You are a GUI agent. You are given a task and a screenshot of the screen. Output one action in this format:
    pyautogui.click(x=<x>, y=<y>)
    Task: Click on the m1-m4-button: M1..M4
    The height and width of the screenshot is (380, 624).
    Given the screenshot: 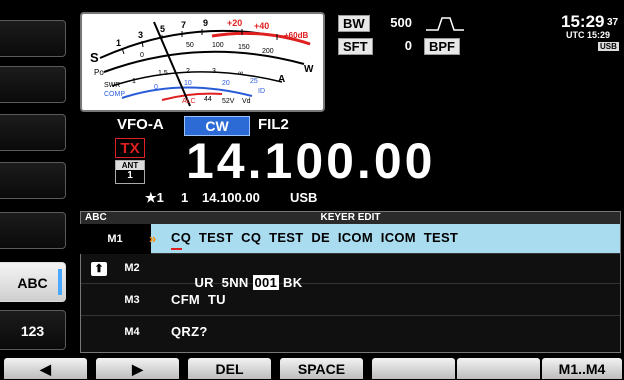 What is the action you would take?
    pyautogui.click(x=582, y=368)
    